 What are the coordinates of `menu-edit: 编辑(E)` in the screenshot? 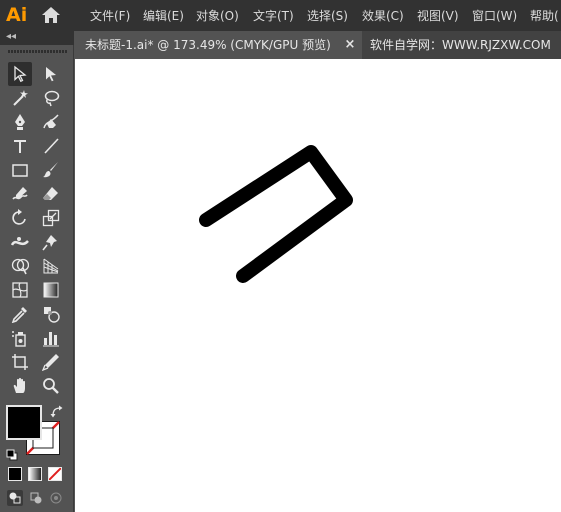 It's located at (163, 16).